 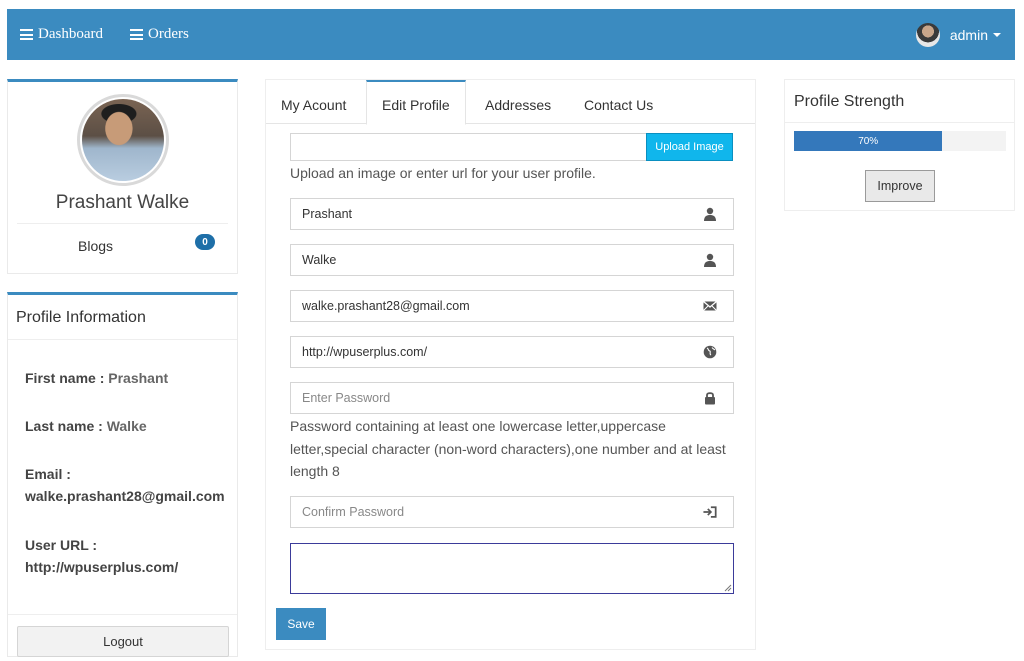 I want to click on last-name-input-value: Walke, so click(x=319, y=260).